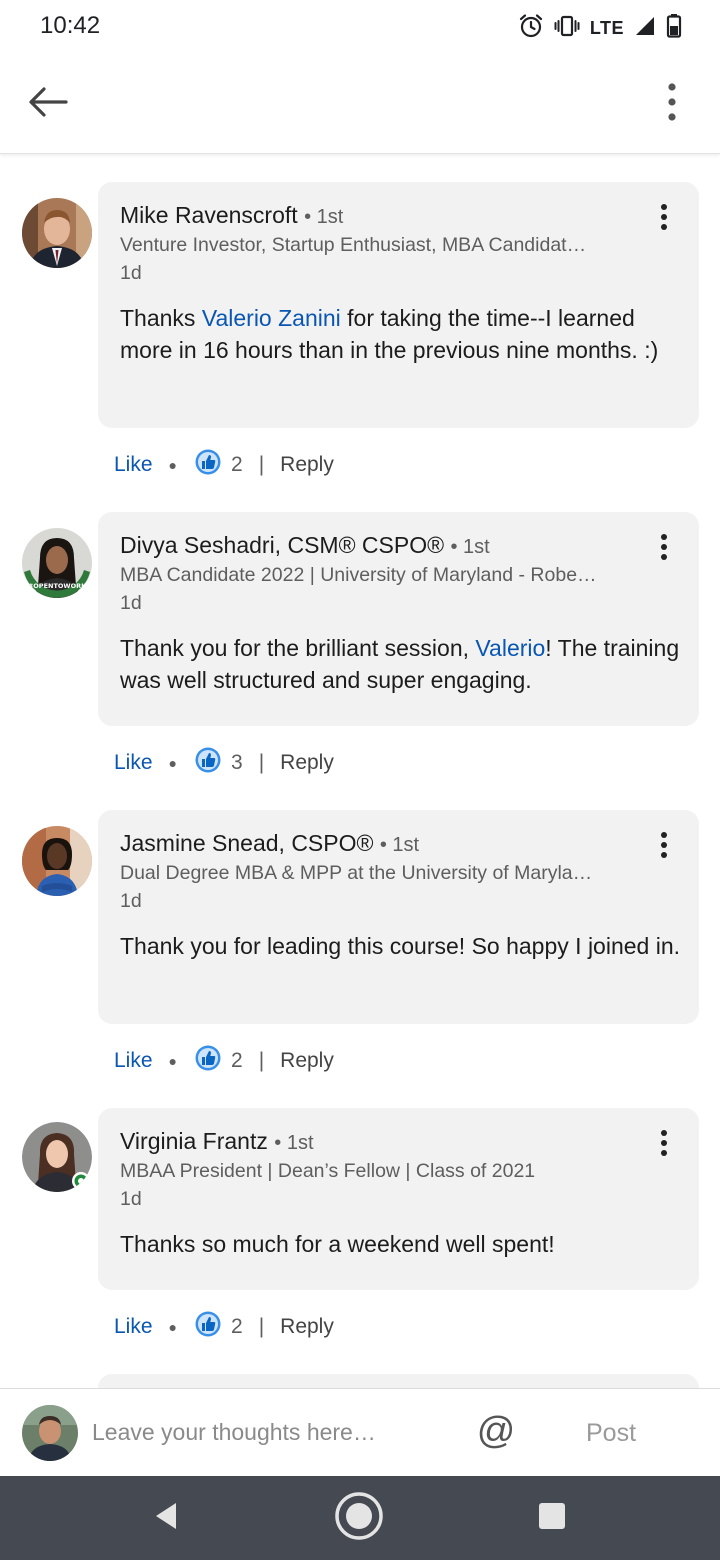 This screenshot has height=1560, width=720. What do you see at coordinates (360, 105) in the screenshot?
I see `app-bar` at bounding box center [360, 105].